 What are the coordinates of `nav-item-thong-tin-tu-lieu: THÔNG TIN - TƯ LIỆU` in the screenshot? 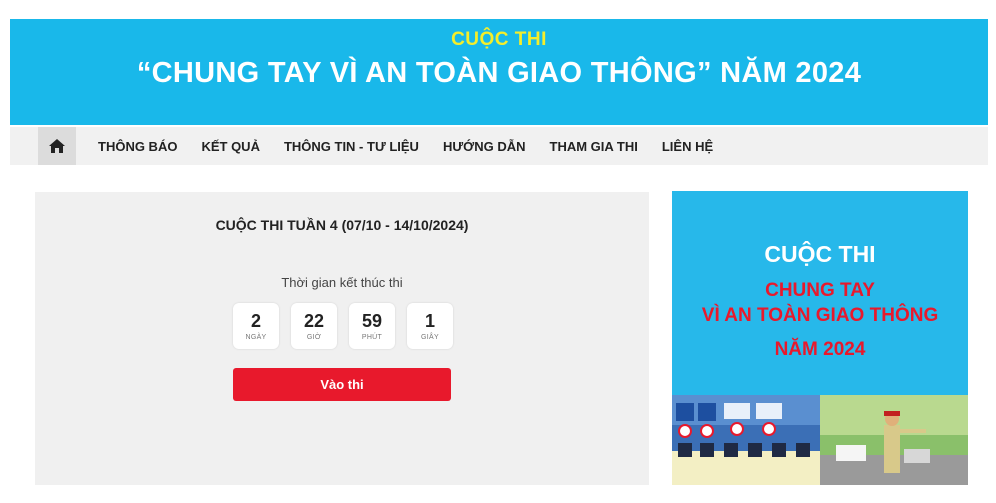 It's located at (351, 146).